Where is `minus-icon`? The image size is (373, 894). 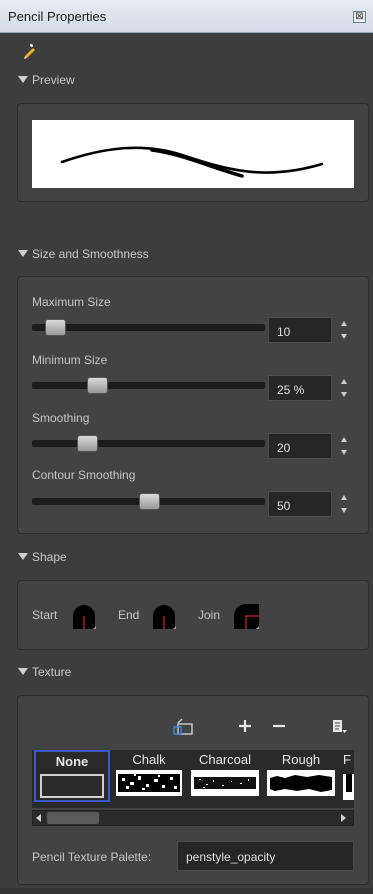
minus-icon is located at coordinates (279, 726).